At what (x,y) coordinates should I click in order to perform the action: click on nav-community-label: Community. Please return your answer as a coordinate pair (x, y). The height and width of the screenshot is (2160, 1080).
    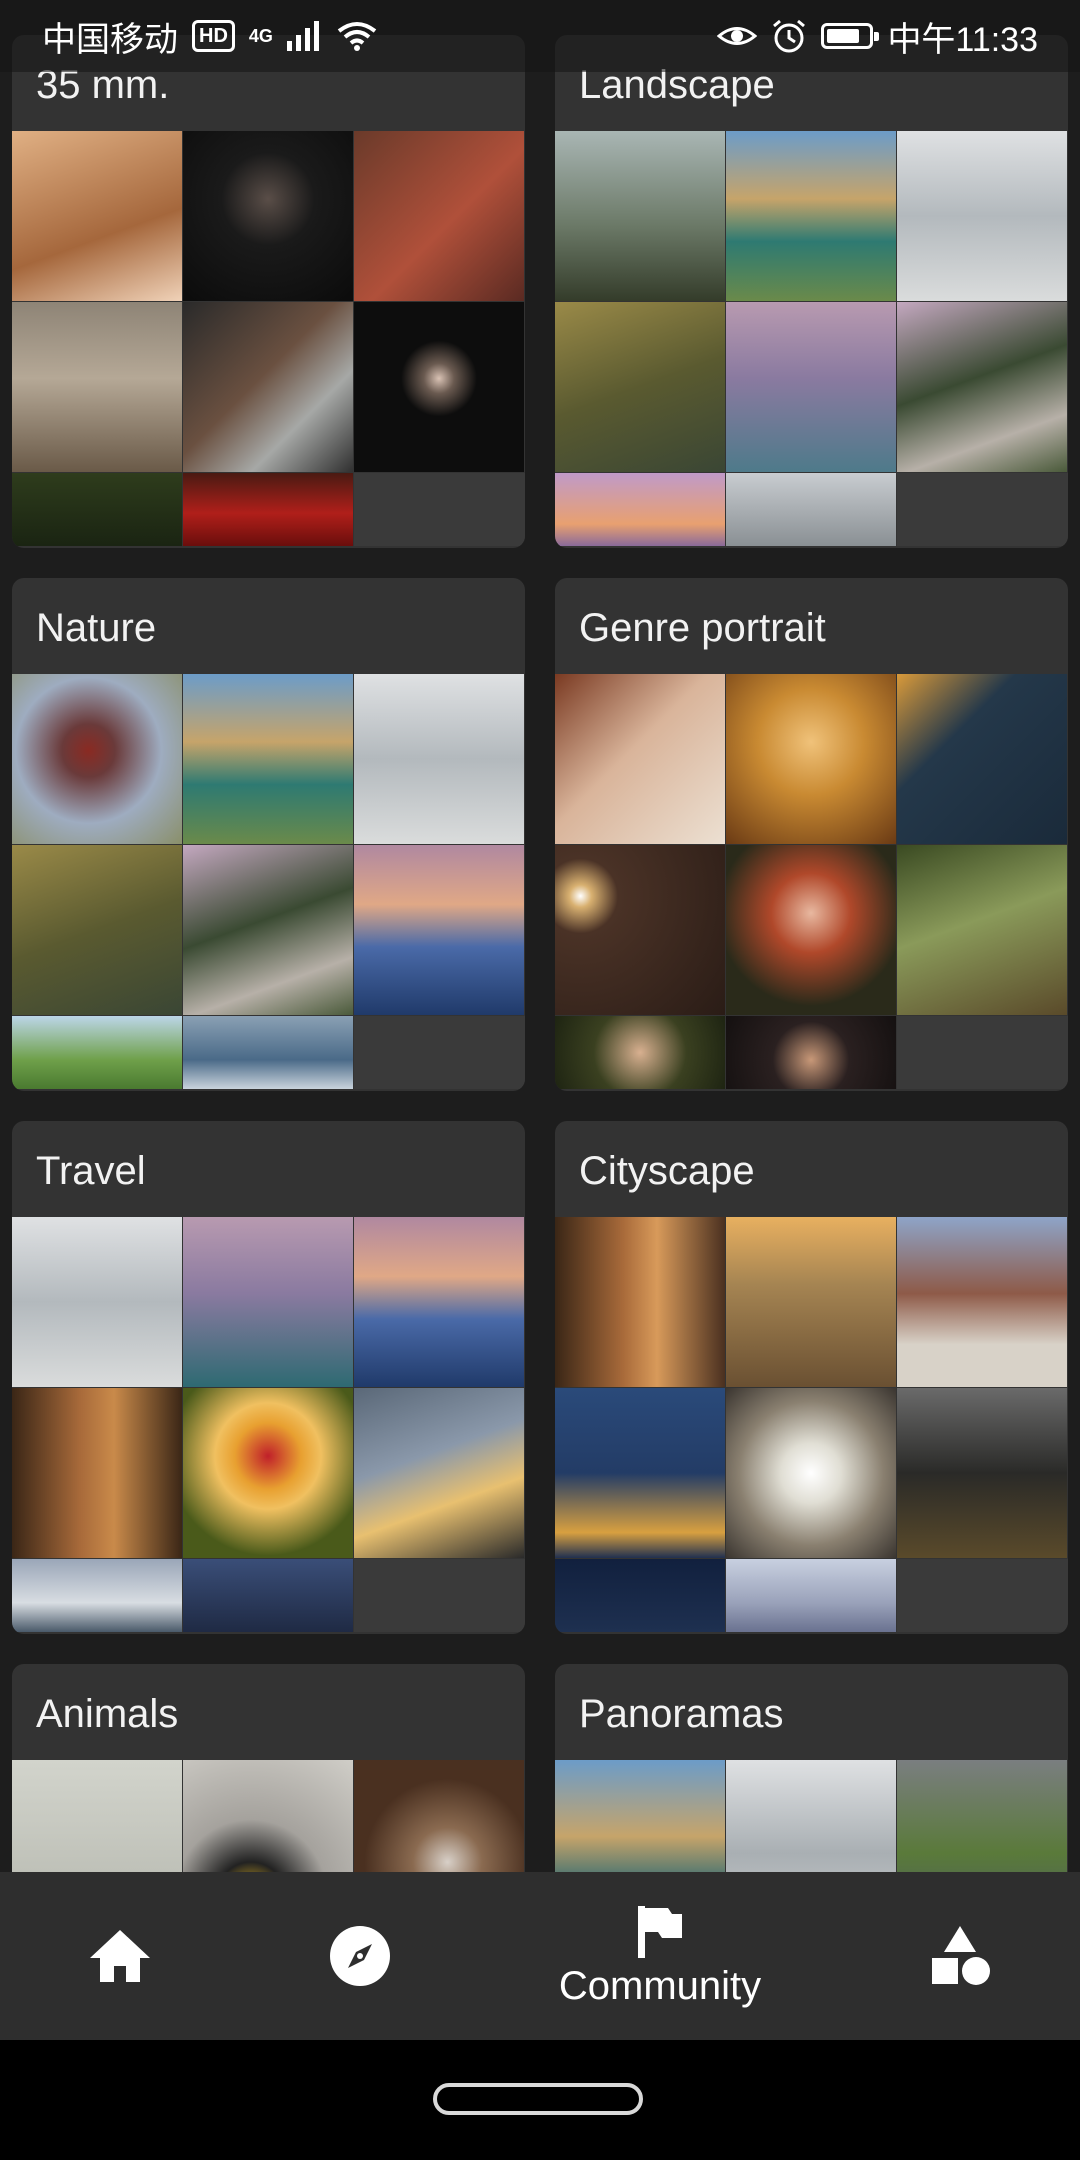
    Looking at the image, I should click on (660, 1985).